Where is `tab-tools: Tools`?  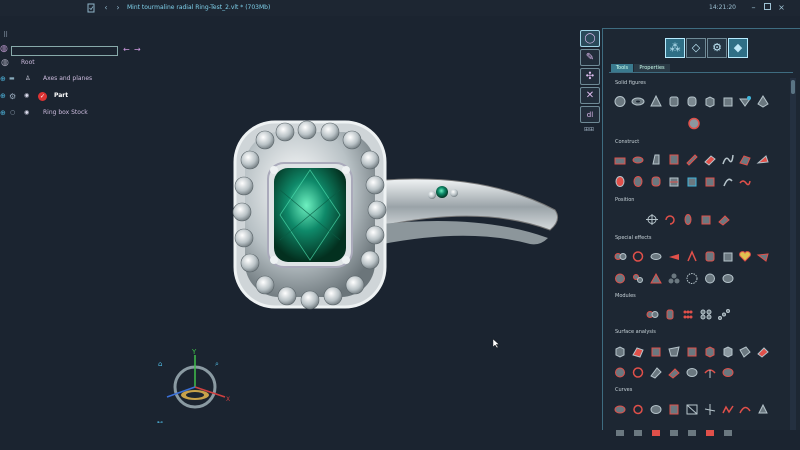
tab-tools: Tools is located at coordinates (622, 68).